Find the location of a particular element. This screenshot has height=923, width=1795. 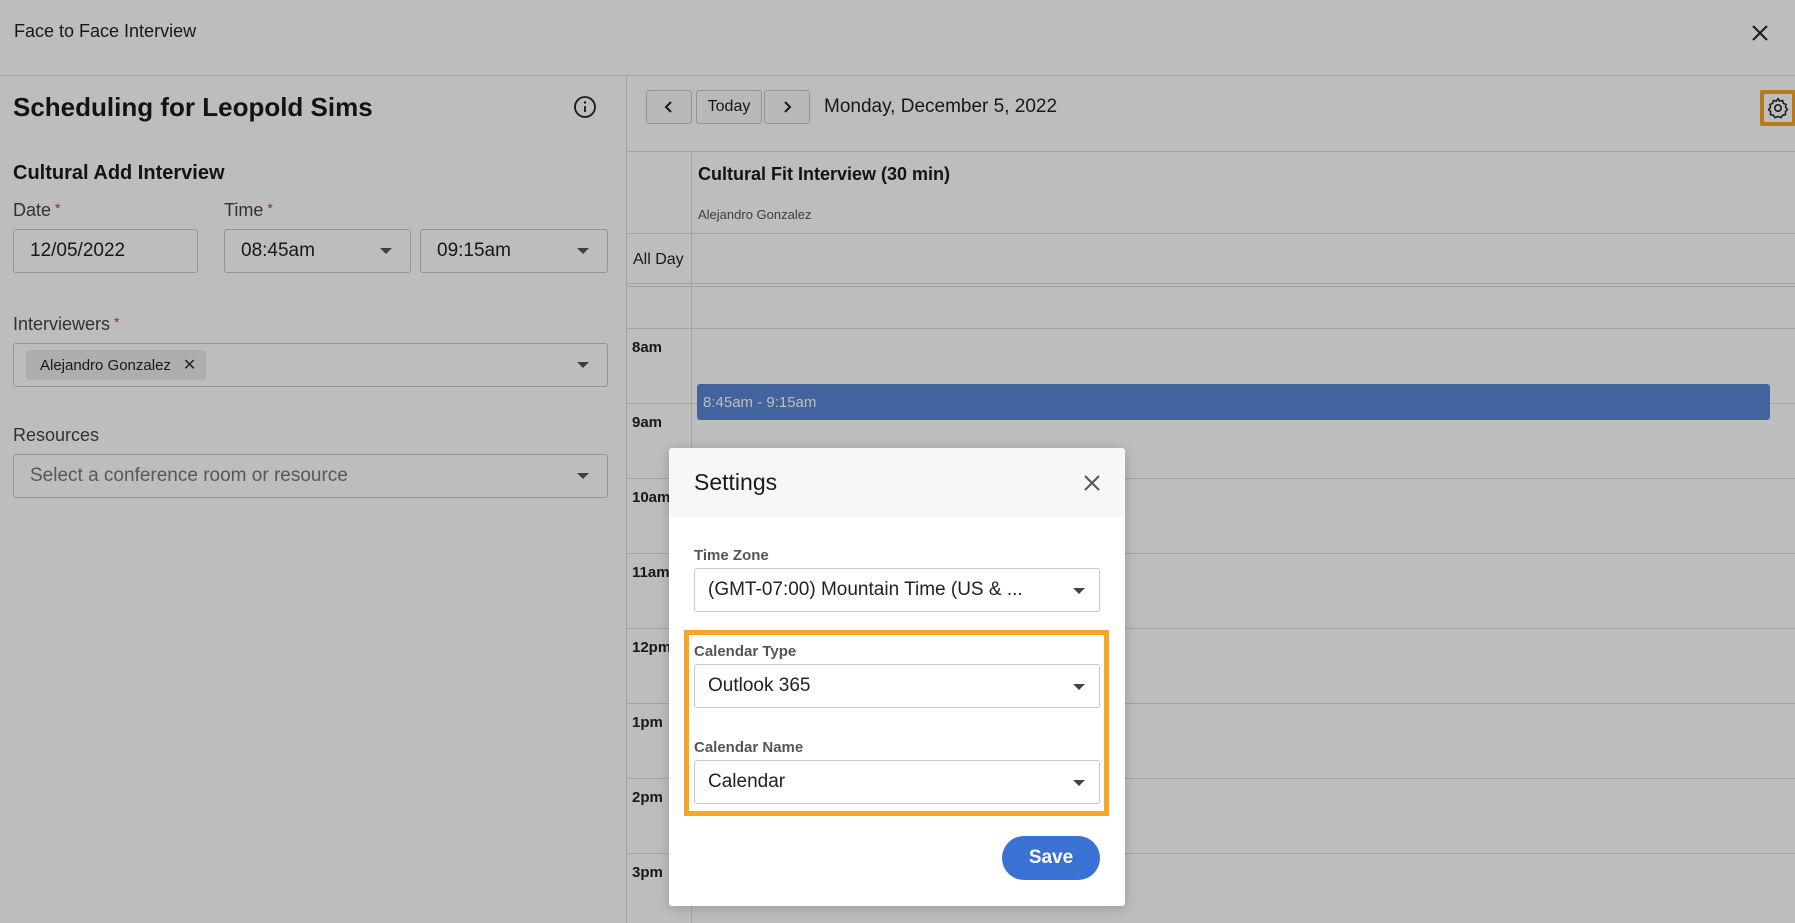

time-zone-label: Time Zone is located at coordinates (731, 555).